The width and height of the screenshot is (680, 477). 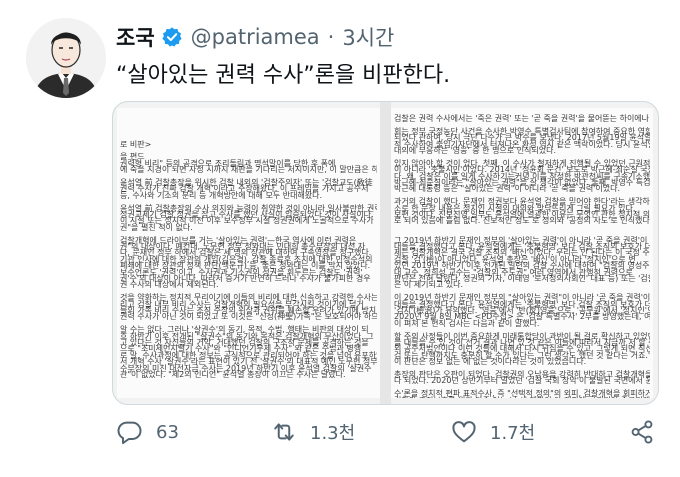 I want to click on reply-count: 63, so click(x=167, y=432).